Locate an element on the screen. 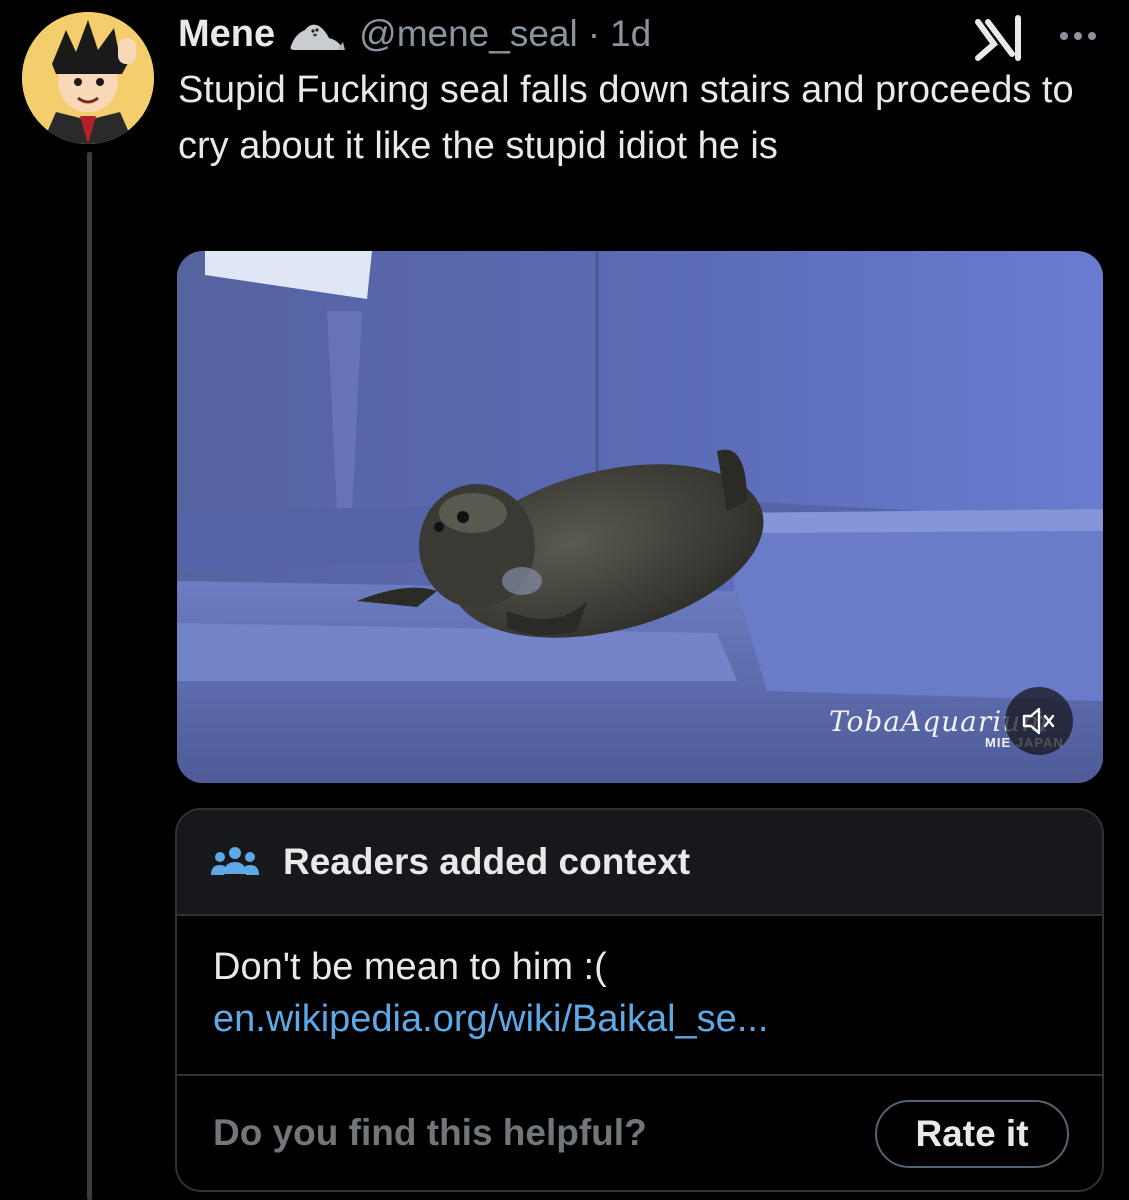 The height and width of the screenshot is (1200, 1129). author-display-name: Mene is located at coordinates (226, 34).